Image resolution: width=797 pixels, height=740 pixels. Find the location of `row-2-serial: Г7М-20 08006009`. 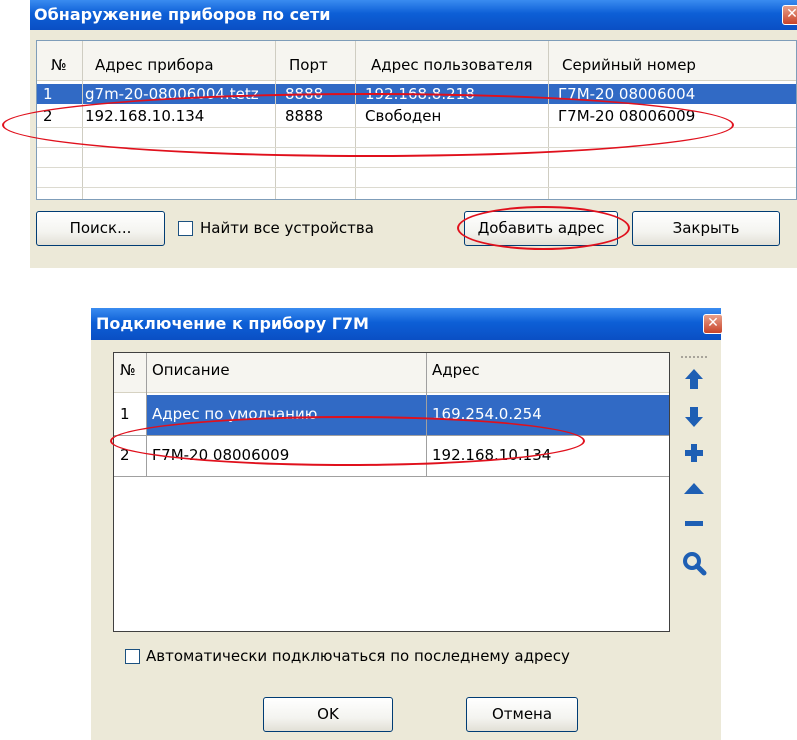

row-2-serial: Г7М-20 08006009 is located at coordinates (627, 116).